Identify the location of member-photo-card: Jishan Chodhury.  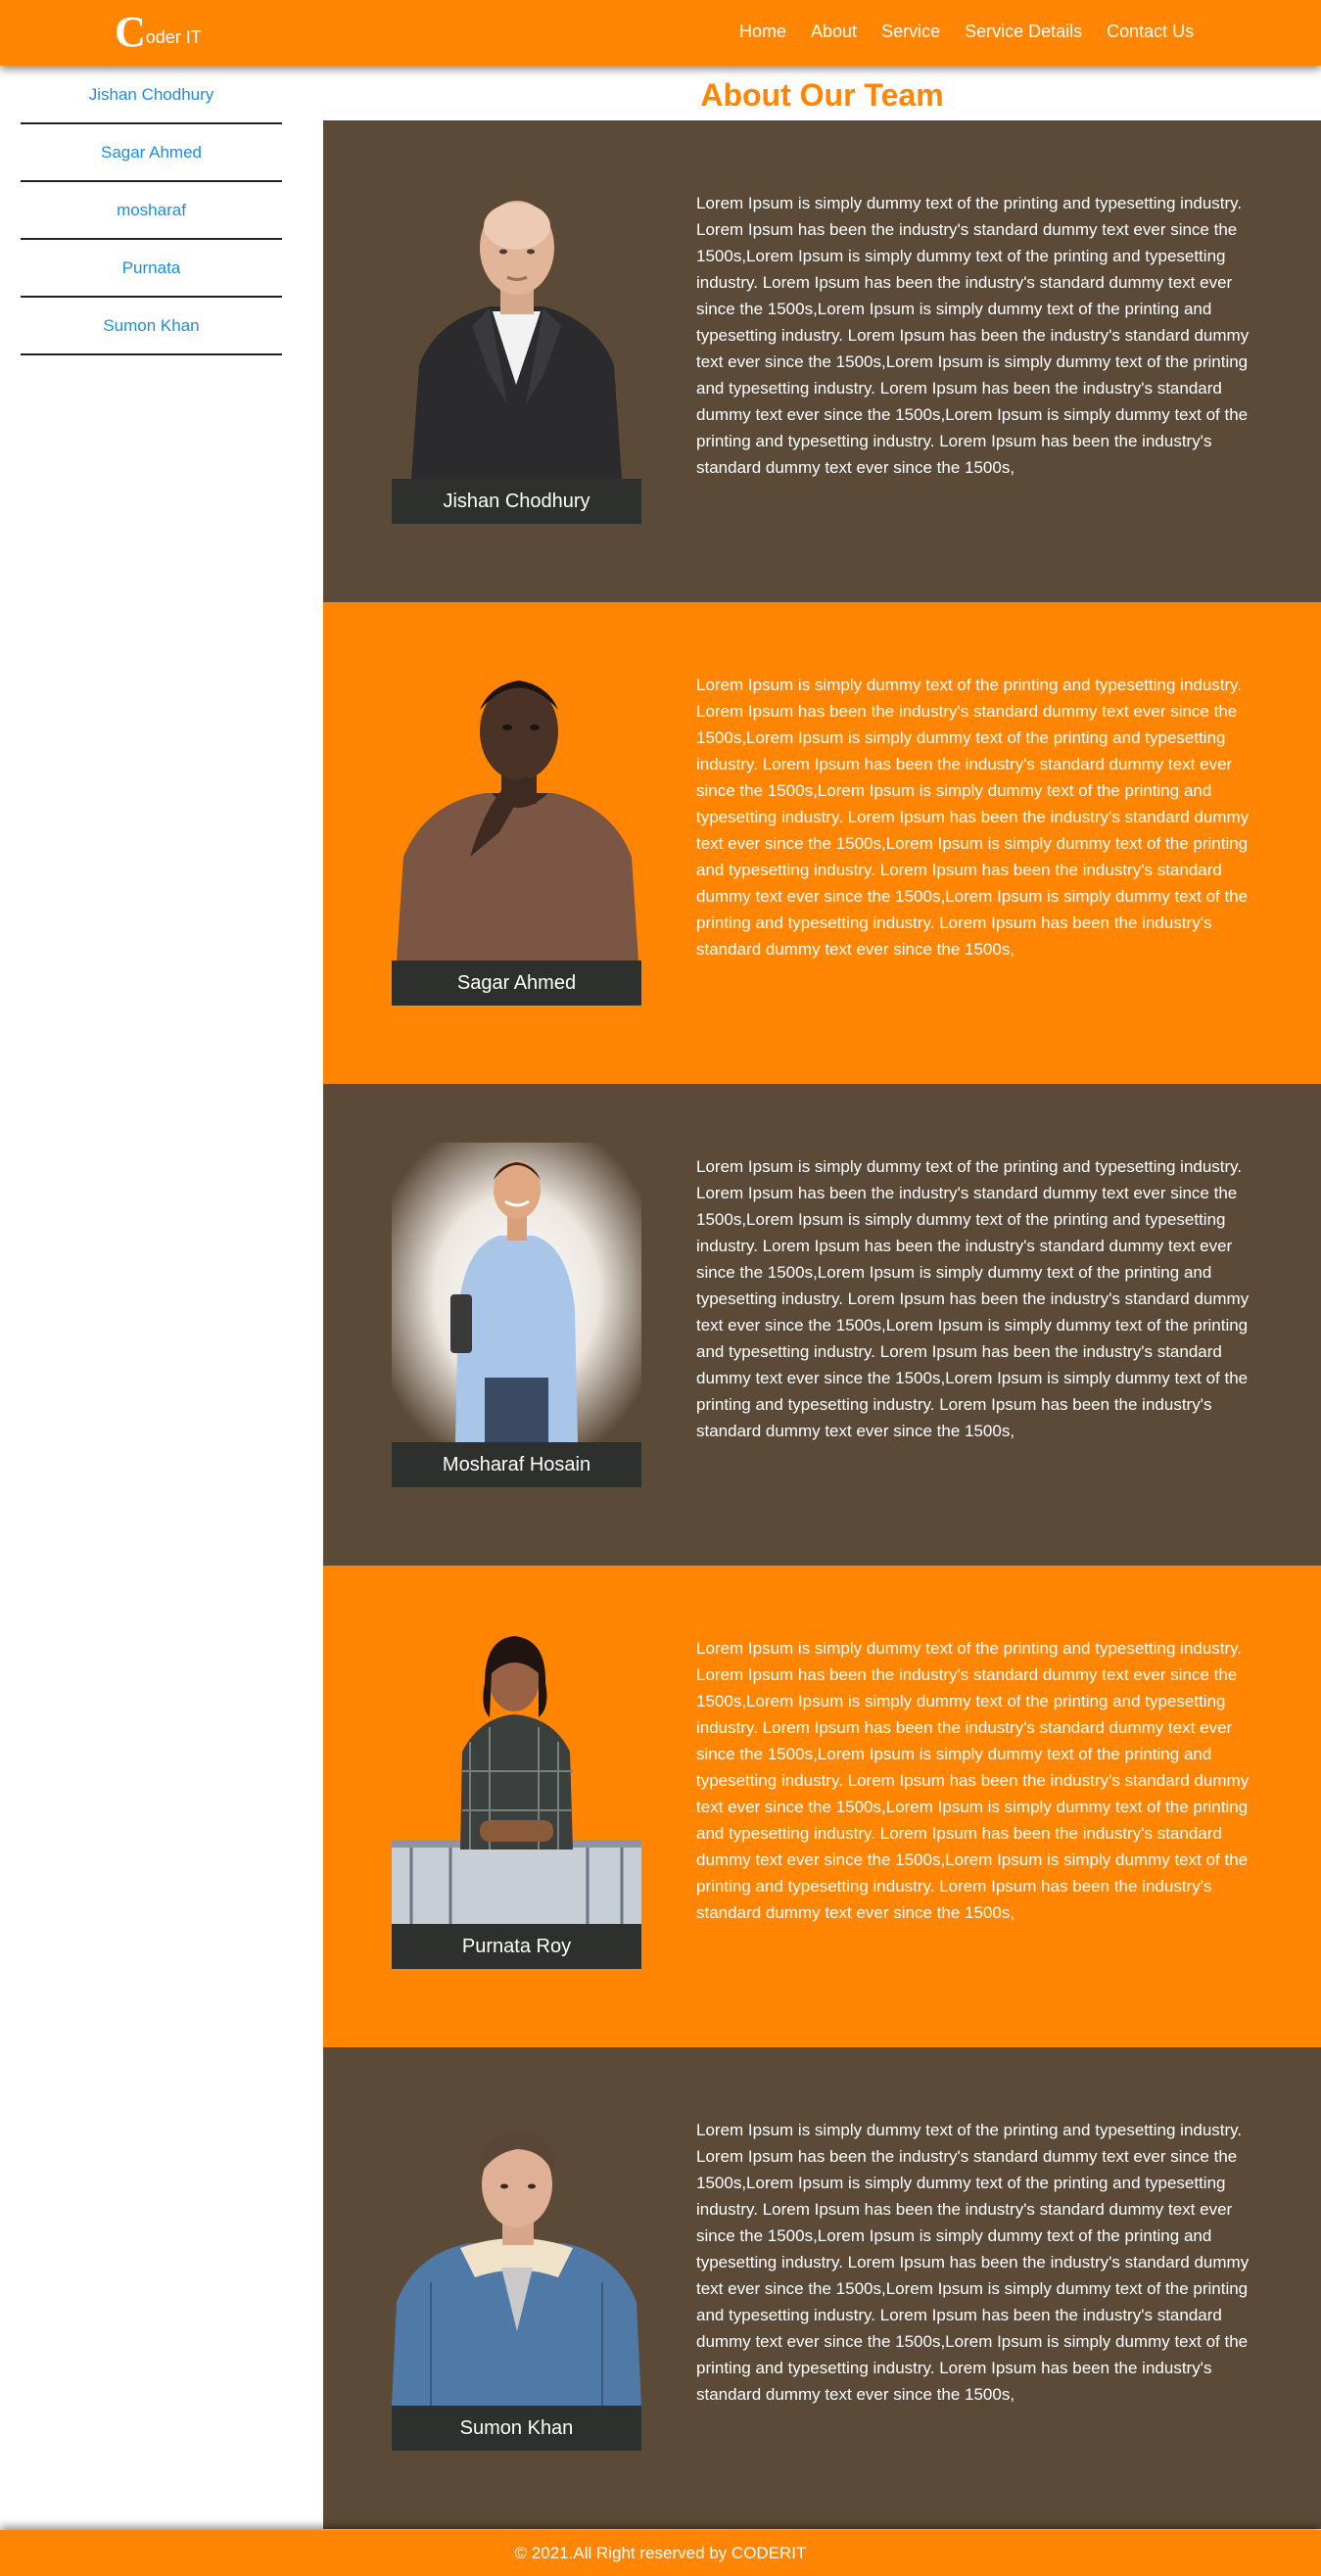
(516, 351).